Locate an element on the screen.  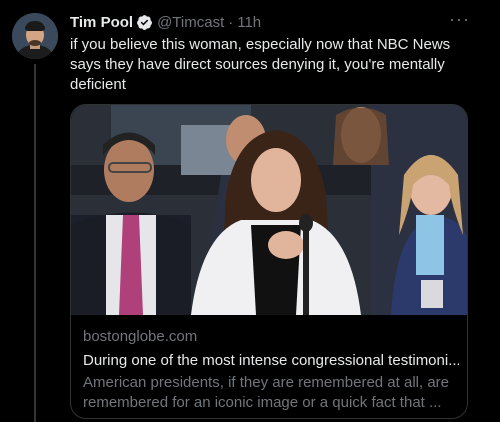
timestamp: 11h is located at coordinates (249, 22).